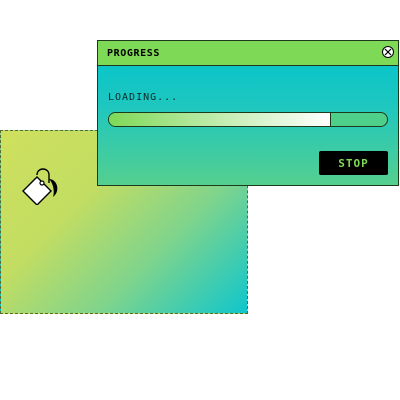  What do you see at coordinates (353, 163) in the screenshot?
I see `stop-button: STOP` at bounding box center [353, 163].